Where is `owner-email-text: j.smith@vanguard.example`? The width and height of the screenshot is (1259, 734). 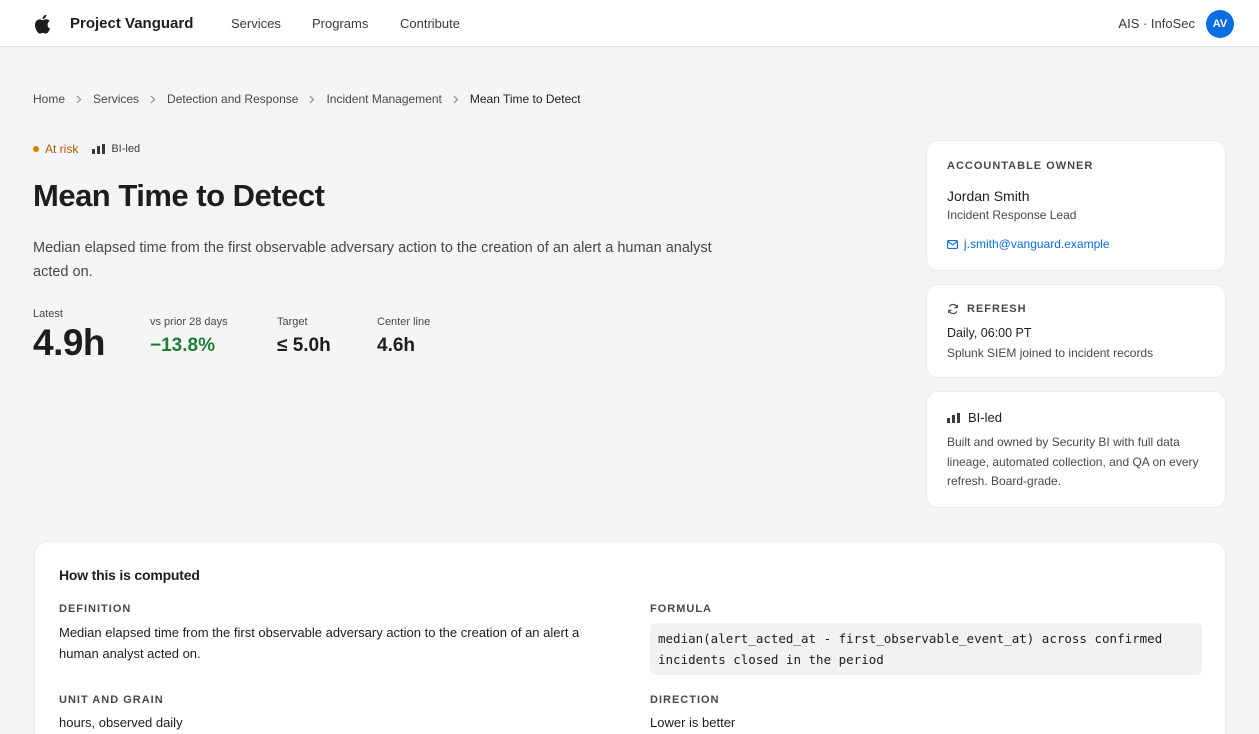 owner-email-text: j.smith@vanguard.example is located at coordinates (1037, 244).